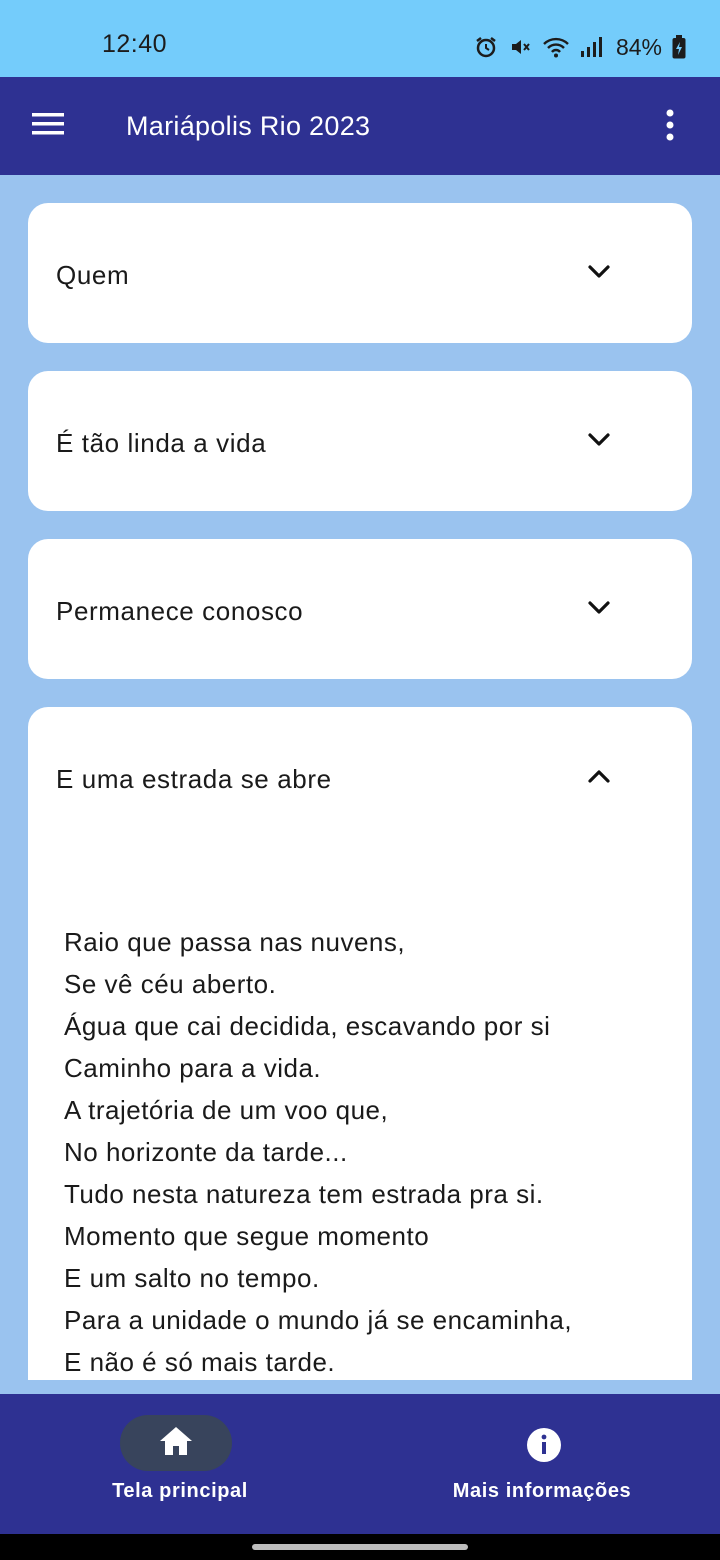 The width and height of the screenshot is (720, 1560). I want to click on battery-percentage: 84%, so click(638, 46).